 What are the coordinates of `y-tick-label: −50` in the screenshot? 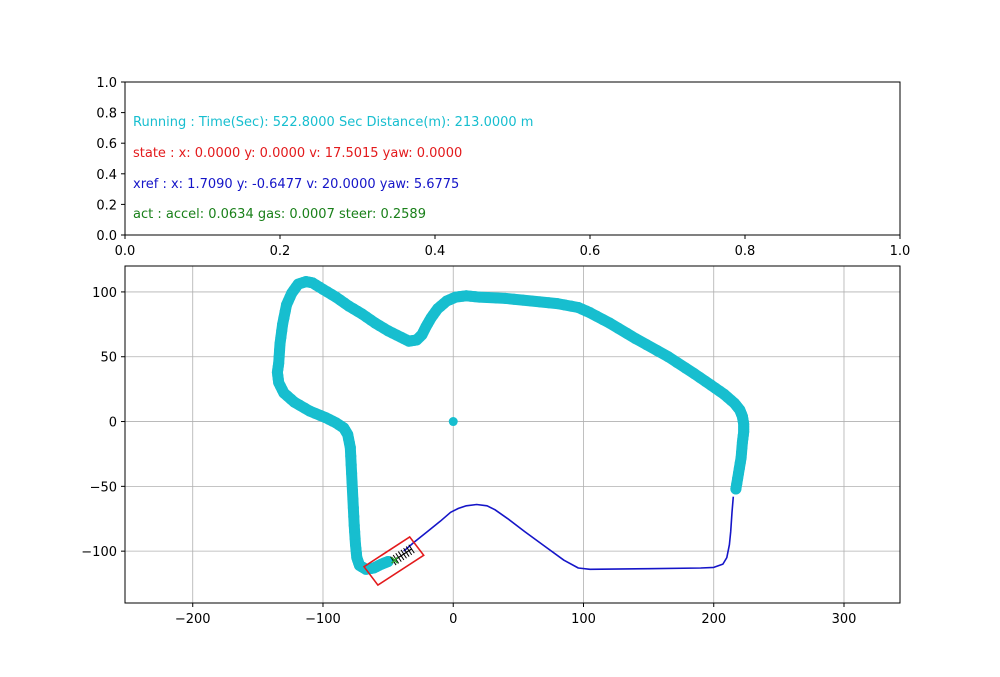 It's located at (103, 487).